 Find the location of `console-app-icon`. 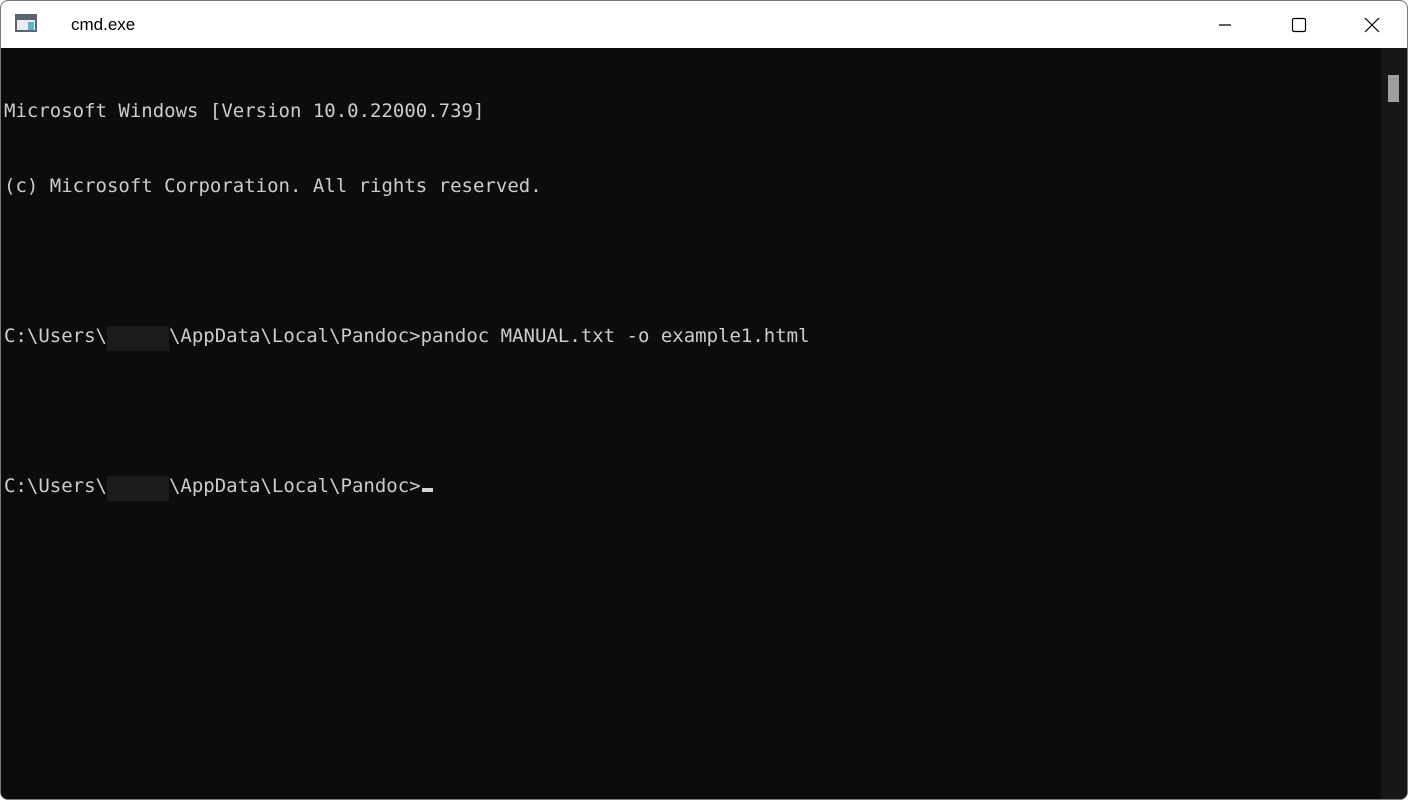

console-app-icon is located at coordinates (26, 23).